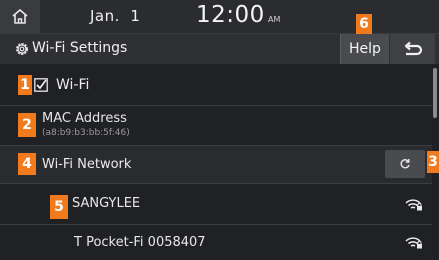  Describe the element at coordinates (230, 15) in the screenshot. I see `time-display: 12:00` at that location.